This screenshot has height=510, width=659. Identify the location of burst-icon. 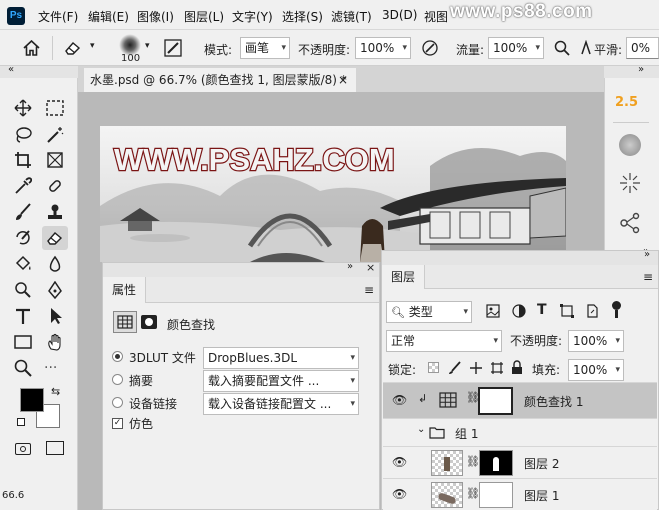
(630, 183).